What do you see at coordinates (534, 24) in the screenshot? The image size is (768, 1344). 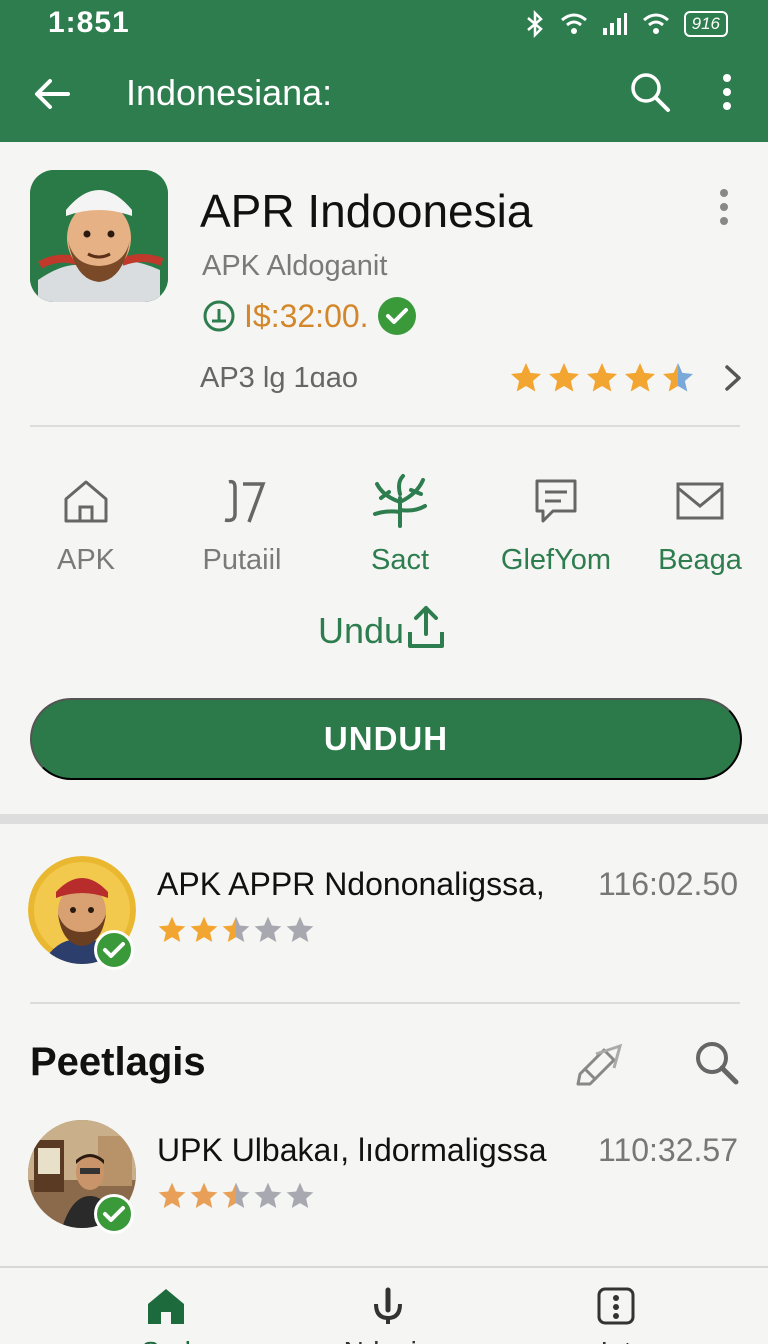 I see `bluetooth-icon` at bounding box center [534, 24].